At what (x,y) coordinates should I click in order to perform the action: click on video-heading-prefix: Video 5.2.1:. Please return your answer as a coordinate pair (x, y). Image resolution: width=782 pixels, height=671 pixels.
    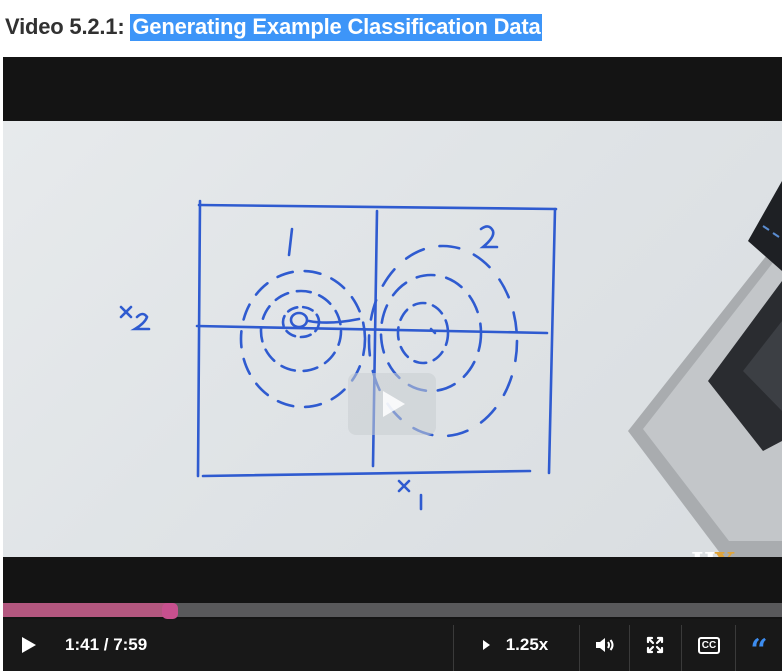
    Looking at the image, I should click on (68, 26).